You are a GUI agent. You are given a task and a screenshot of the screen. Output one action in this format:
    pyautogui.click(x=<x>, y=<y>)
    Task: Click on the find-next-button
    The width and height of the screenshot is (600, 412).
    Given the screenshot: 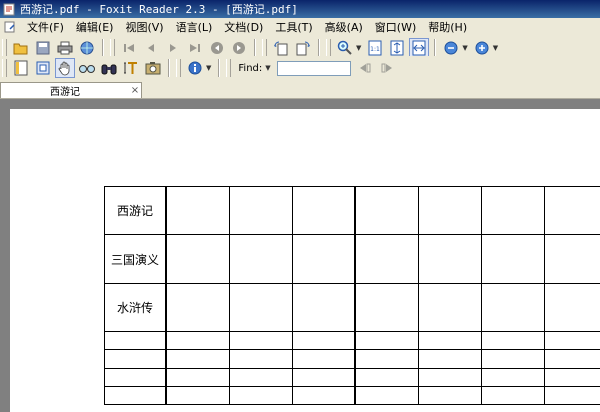 What is the action you would take?
    pyautogui.click(x=387, y=68)
    